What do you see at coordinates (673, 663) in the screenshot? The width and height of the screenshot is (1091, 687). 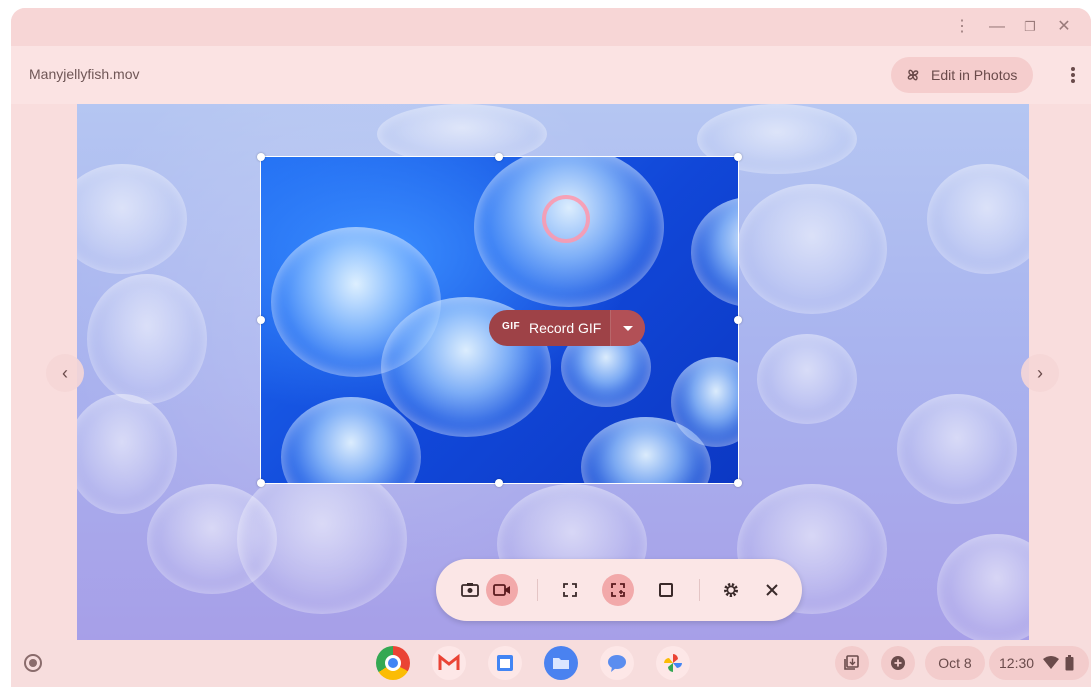 I see `photos-icon` at bounding box center [673, 663].